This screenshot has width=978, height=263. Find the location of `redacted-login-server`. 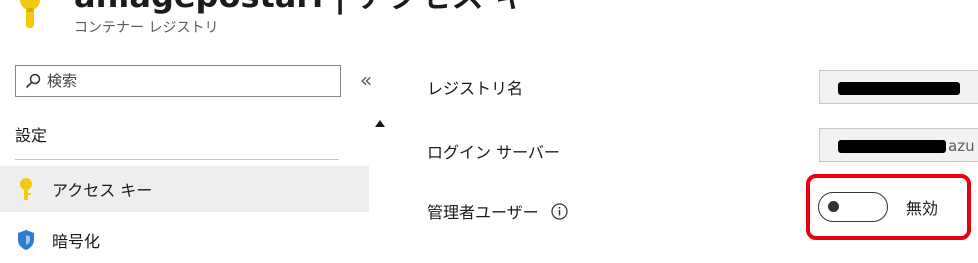

redacted-login-server is located at coordinates (892, 146).